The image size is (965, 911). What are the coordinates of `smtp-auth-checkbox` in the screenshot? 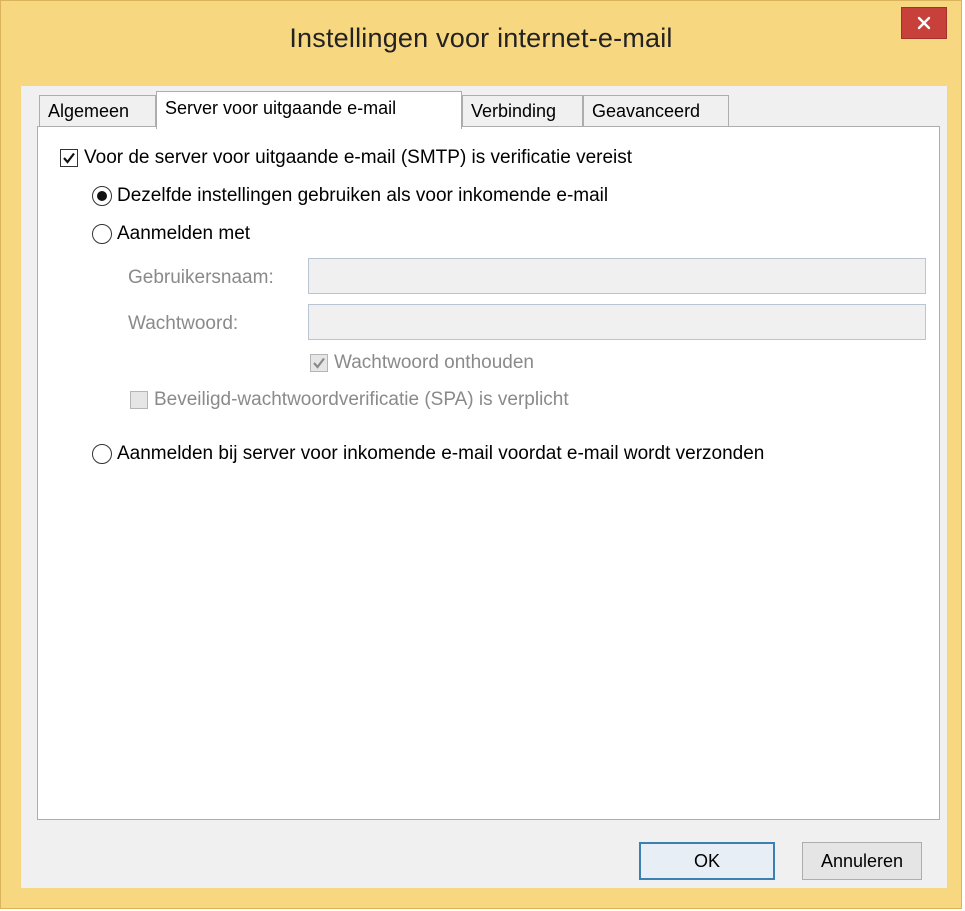 It's located at (69, 158).